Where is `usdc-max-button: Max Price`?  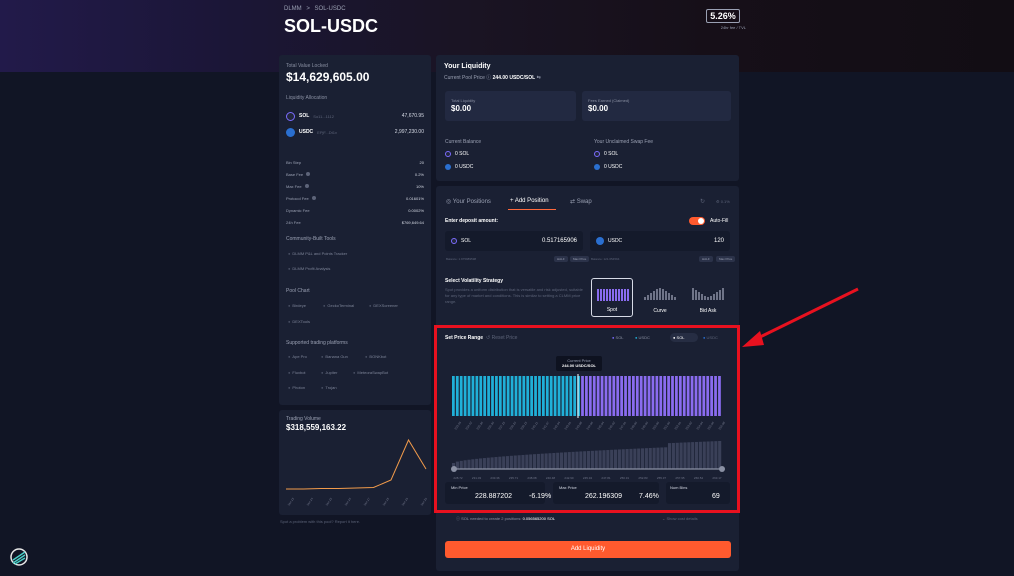 usdc-max-button: Max Price is located at coordinates (726, 259).